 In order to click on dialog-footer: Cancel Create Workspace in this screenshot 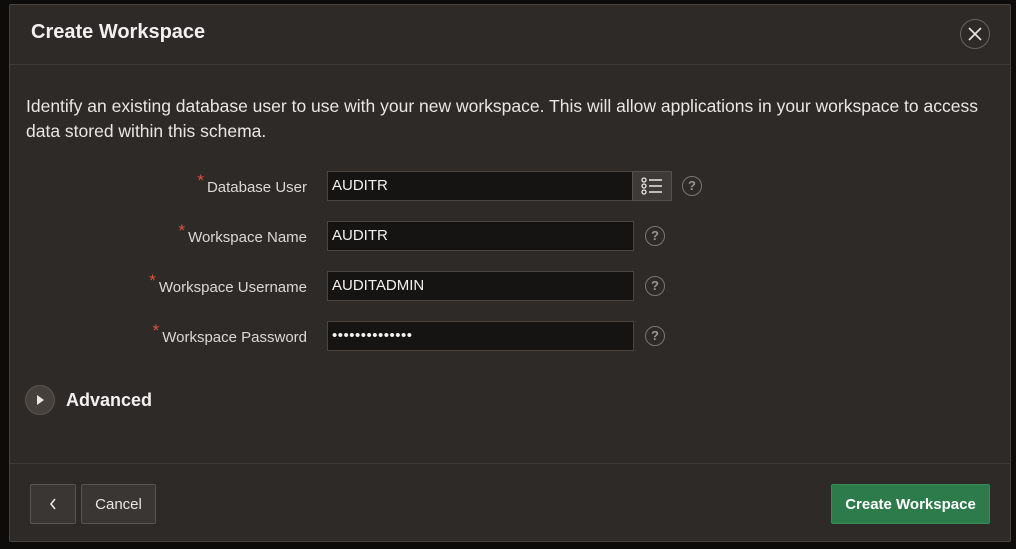, I will do `click(510, 502)`.